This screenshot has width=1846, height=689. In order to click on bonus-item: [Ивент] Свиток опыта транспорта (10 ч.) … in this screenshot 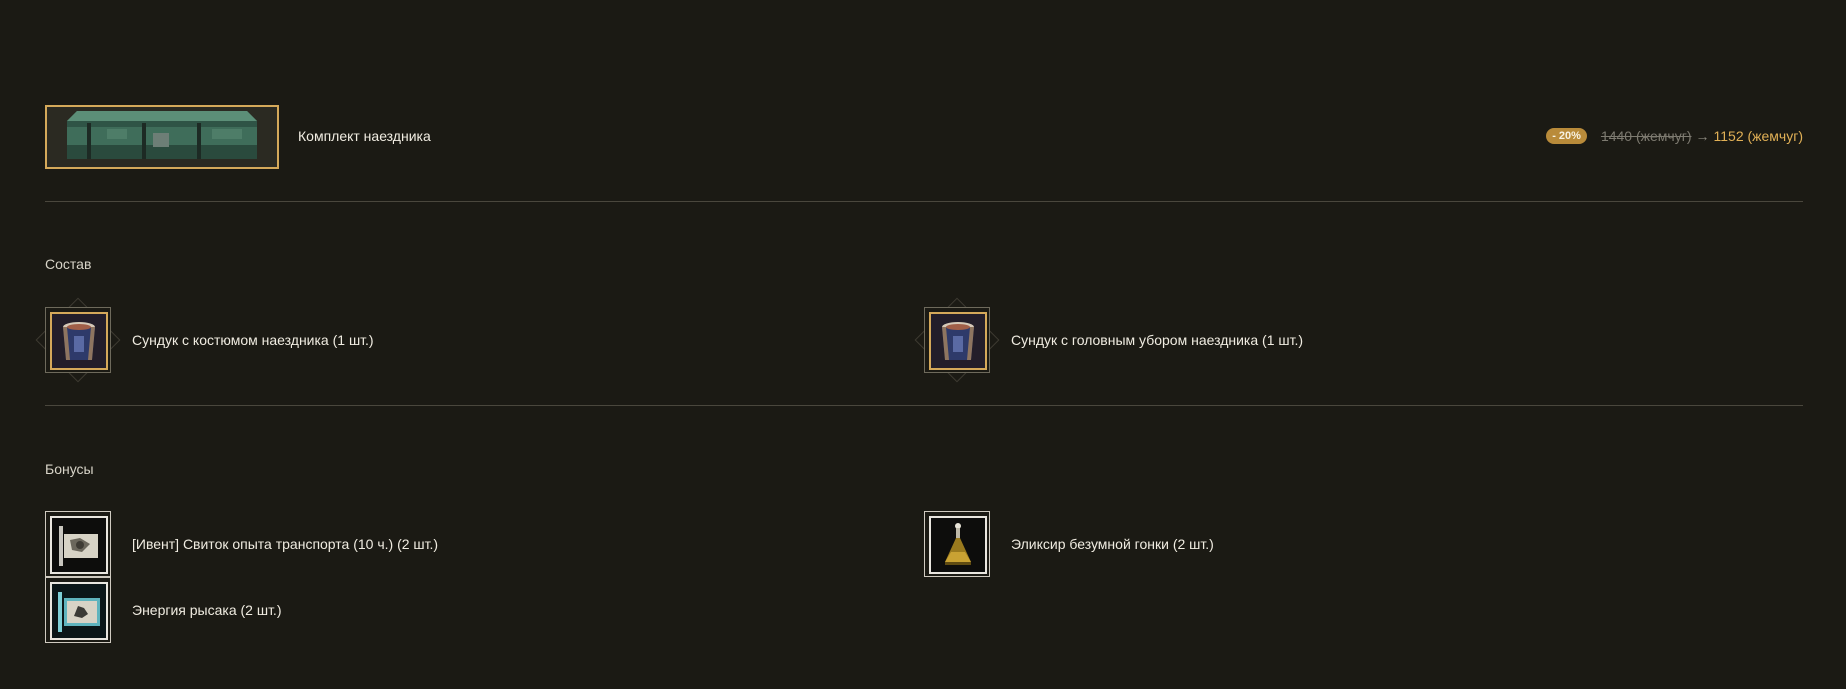, I will do `click(241, 544)`.